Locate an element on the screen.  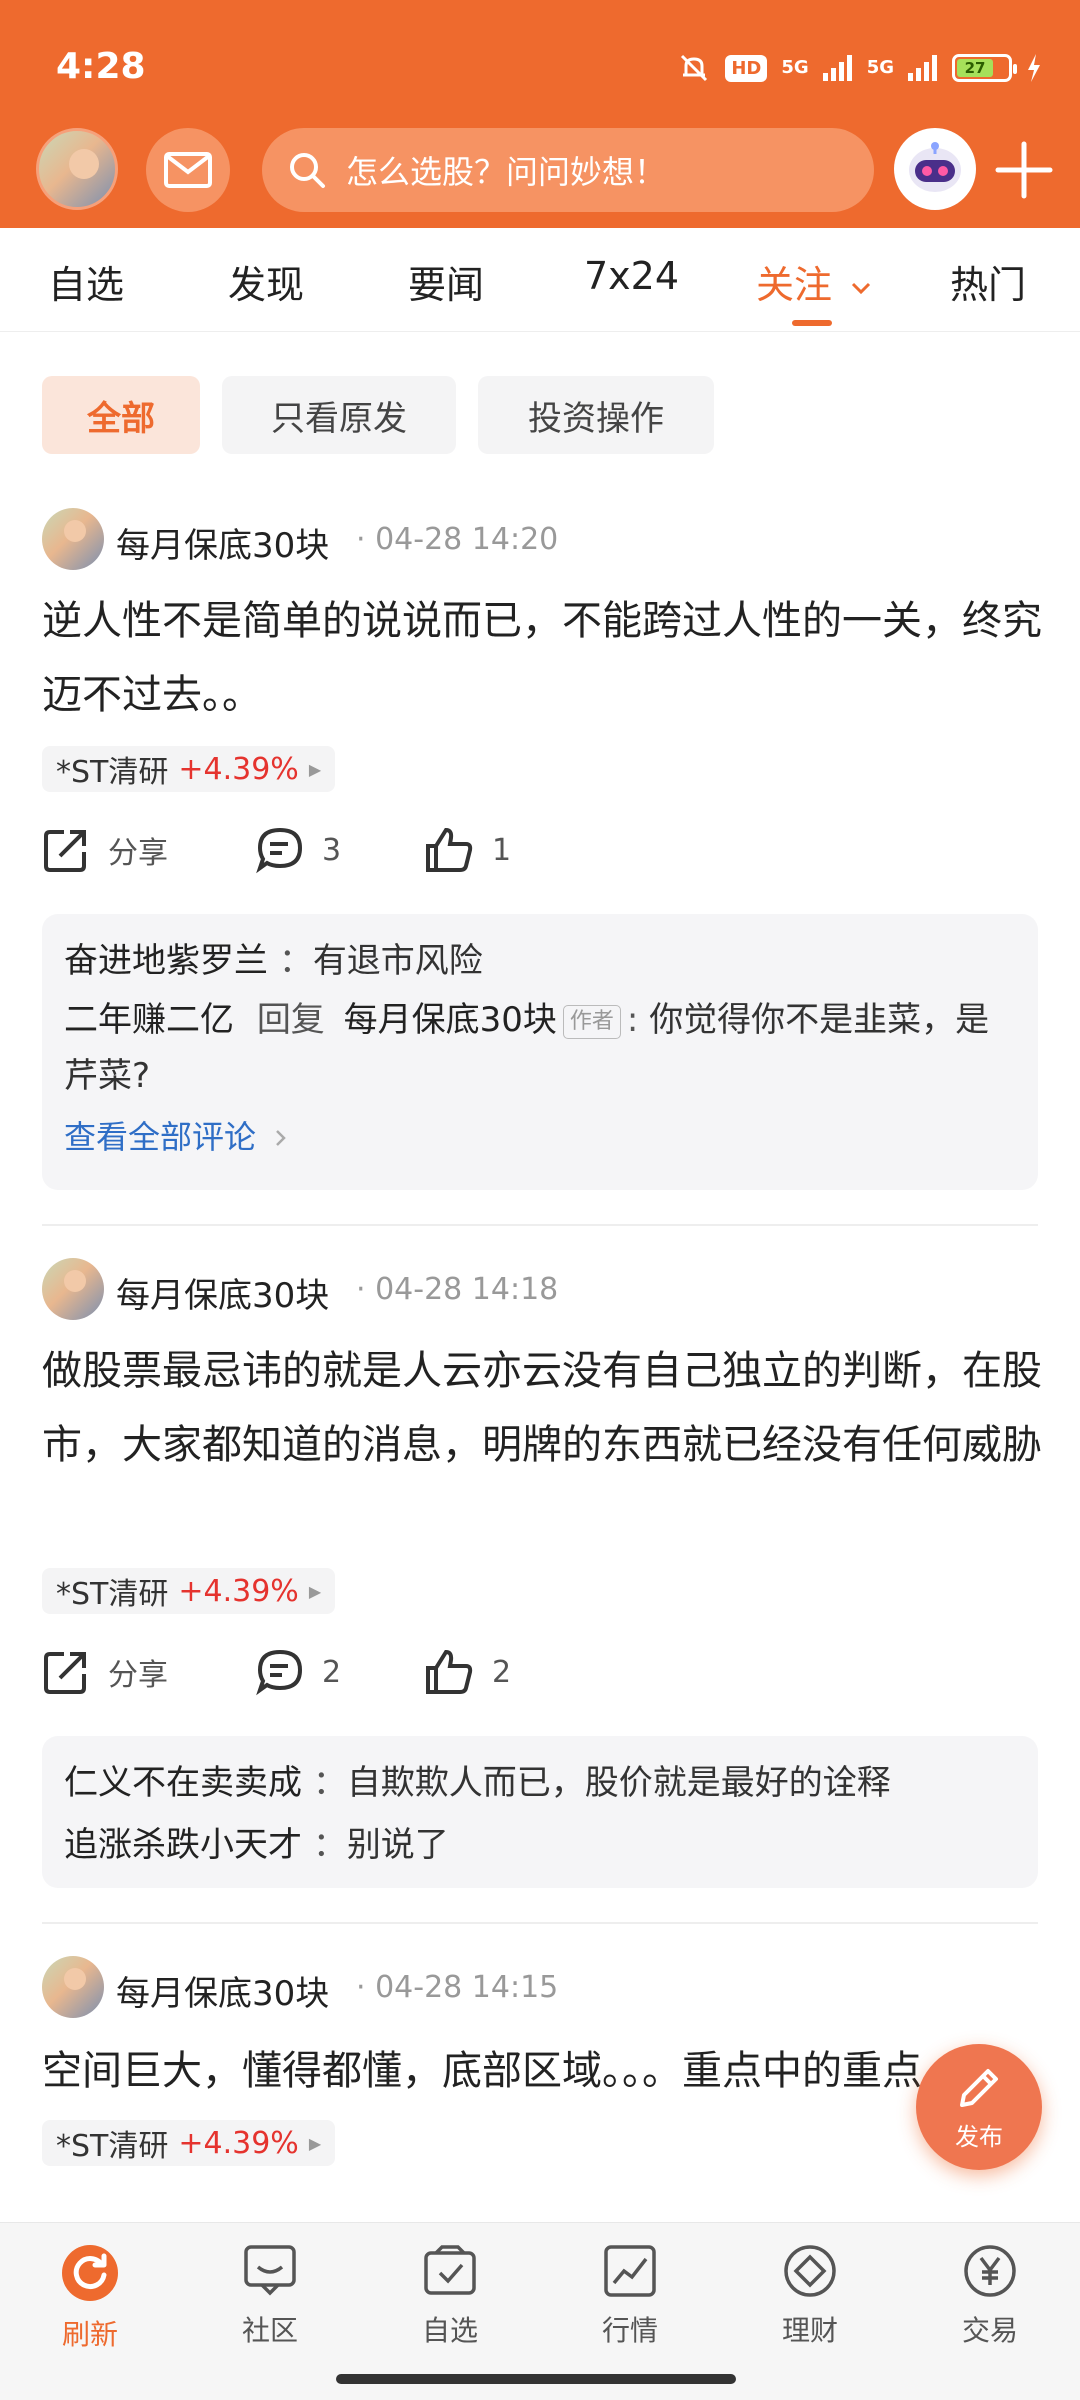
comments-preview: 仁义不在卖卖成 ：自欺欺人而已，股价就是最好的诠释 追涨杀跌小天才 ：别说了 is located at coordinates (540, 1812).